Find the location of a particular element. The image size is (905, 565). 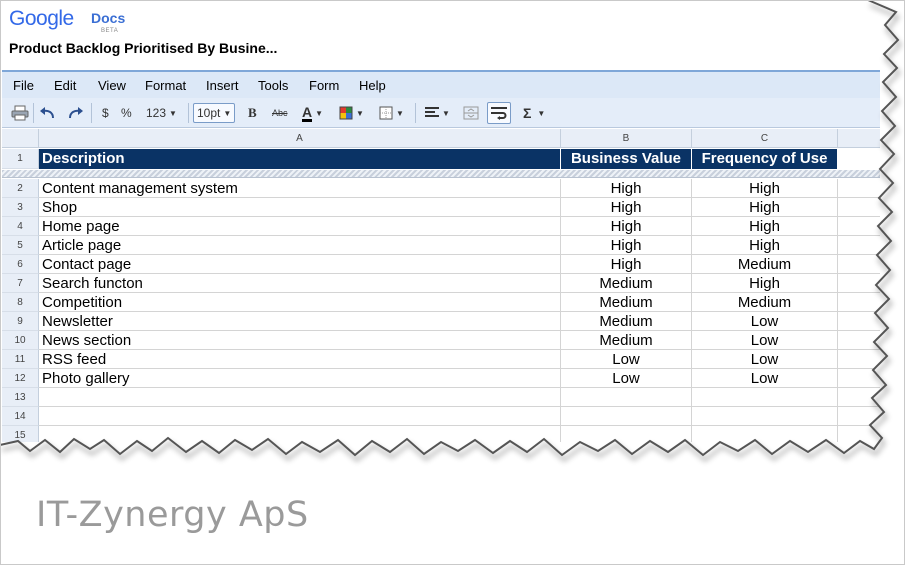

merge-cells-icon is located at coordinates (471, 113).